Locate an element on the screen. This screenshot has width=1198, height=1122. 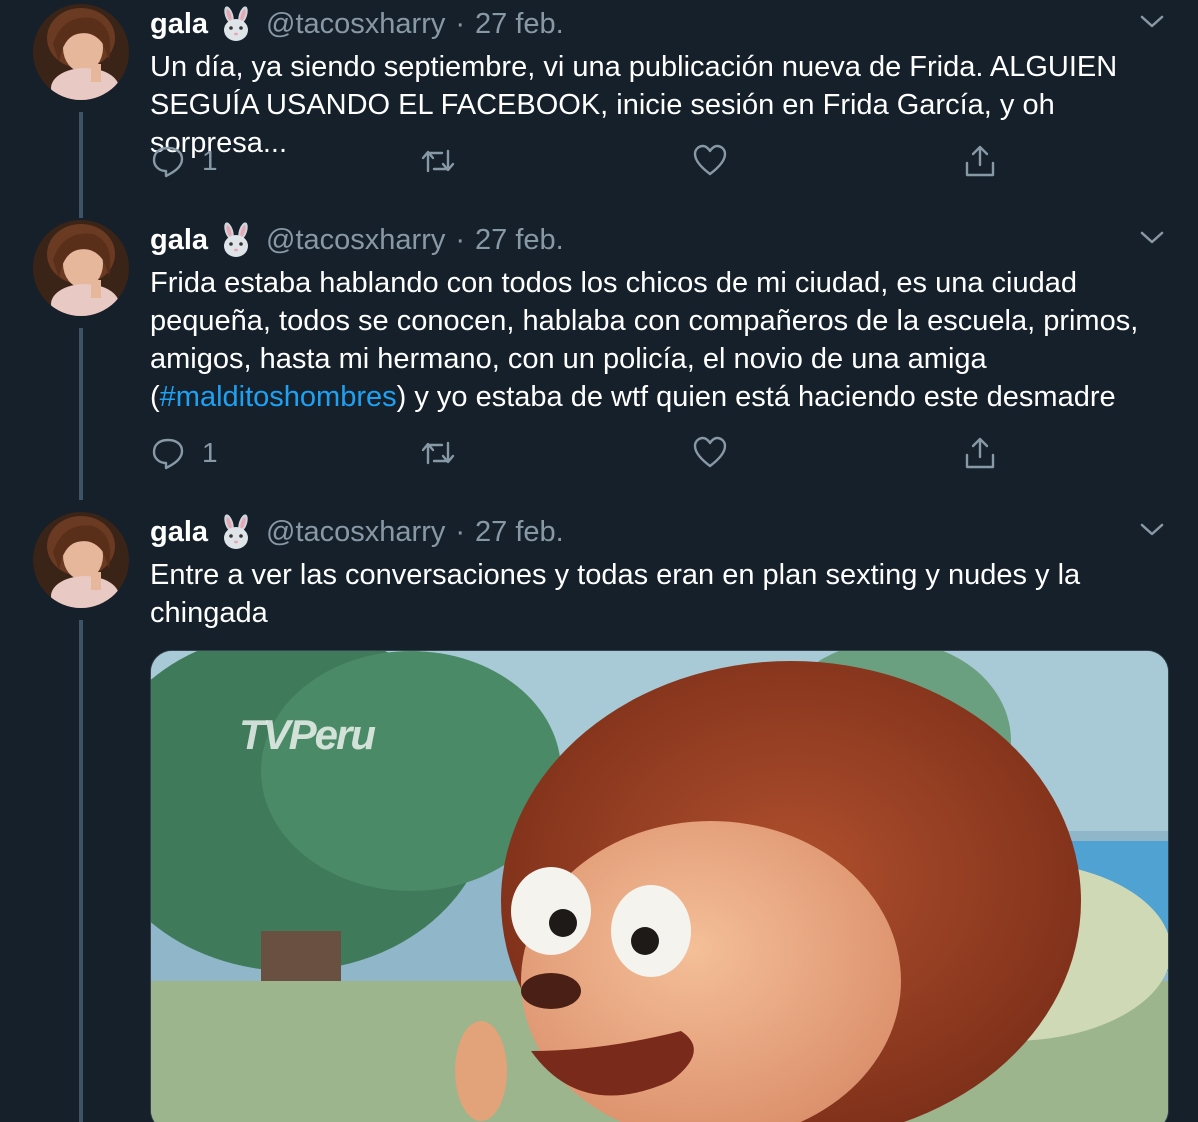
media-watermark: TVPeru is located at coordinates (307, 734).